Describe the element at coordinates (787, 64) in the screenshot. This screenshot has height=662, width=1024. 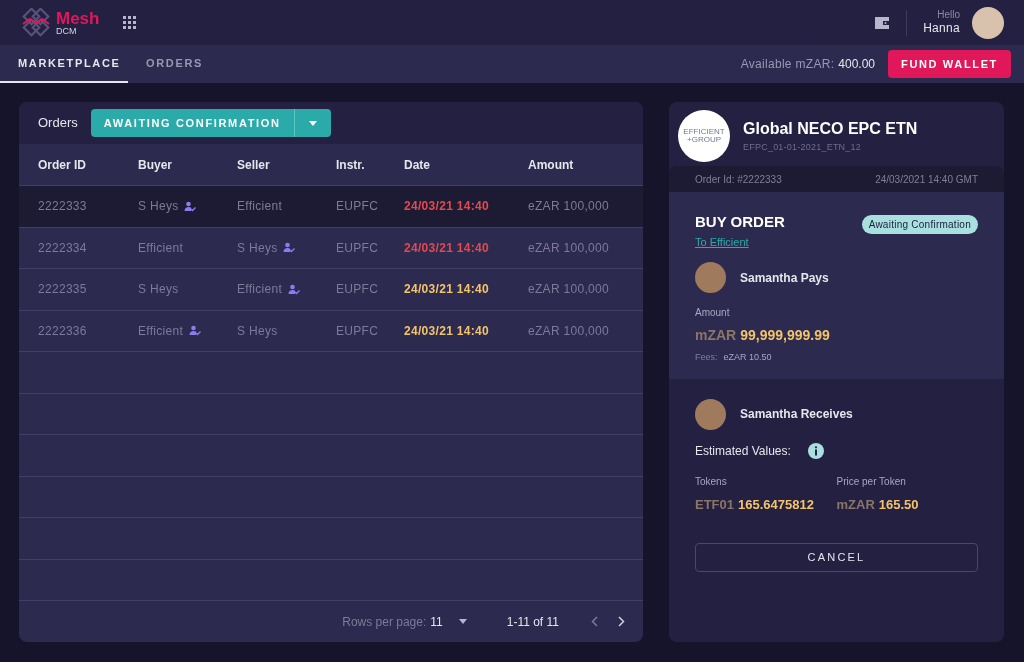
I see `balance-label: Available mZAR:` at that location.